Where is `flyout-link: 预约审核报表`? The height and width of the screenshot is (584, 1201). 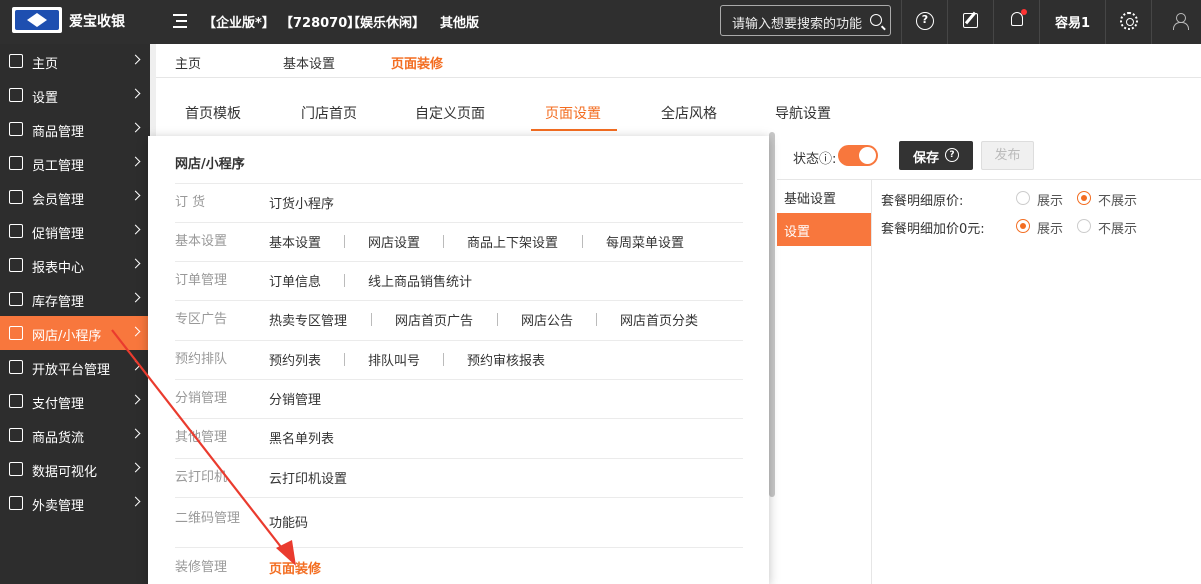 flyout-link: 预约审核报表 is located at coordinates (506, 359).